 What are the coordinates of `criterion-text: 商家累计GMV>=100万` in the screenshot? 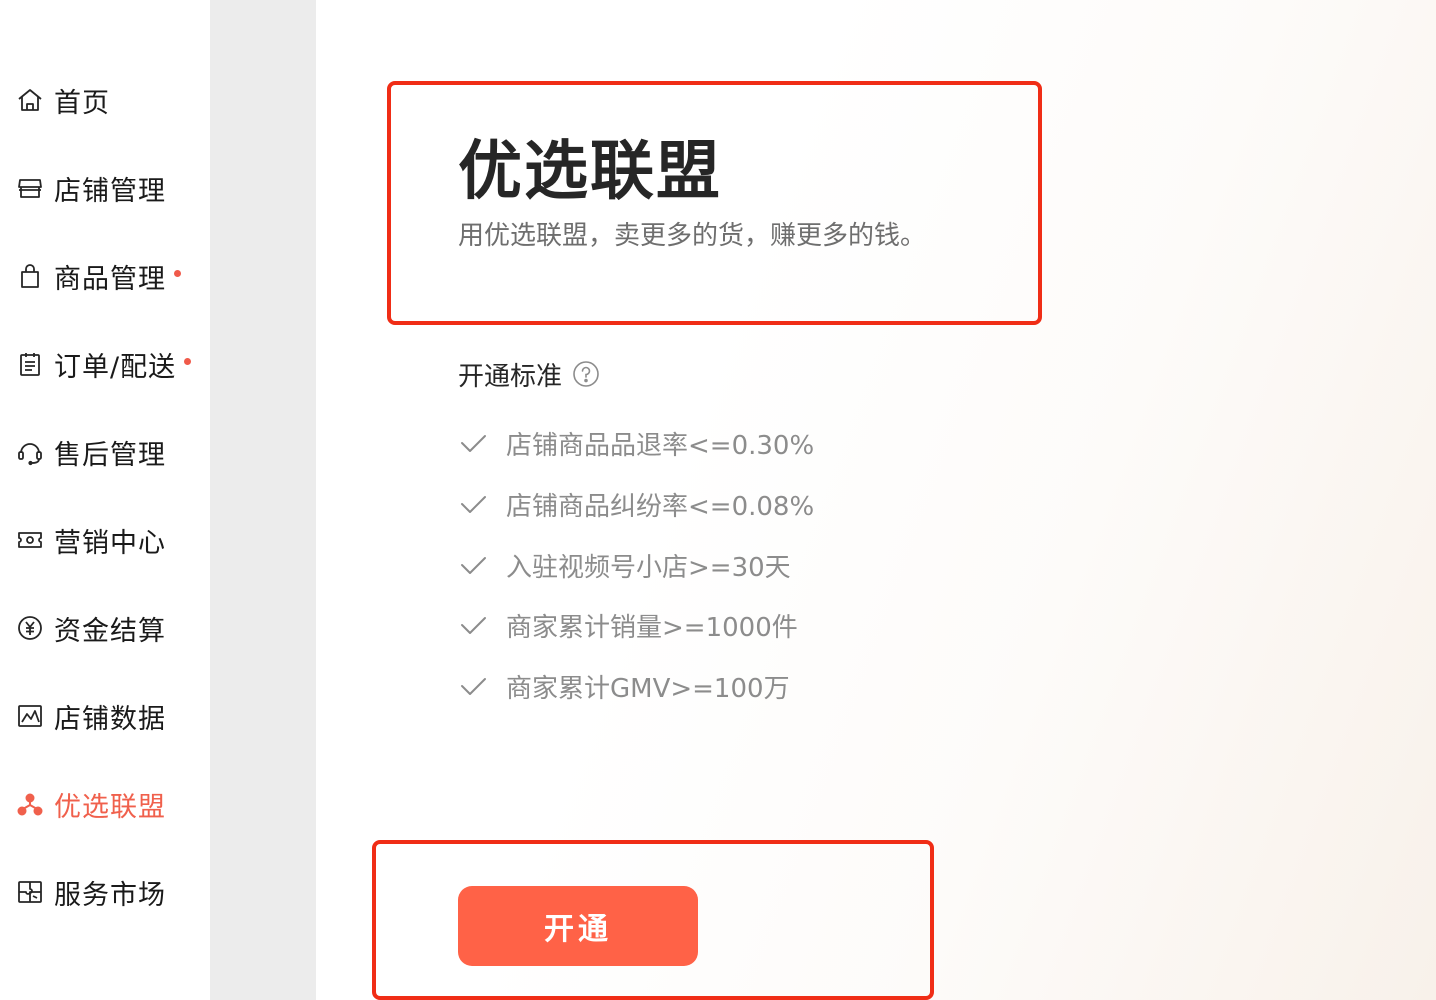 It's located at (648, 688).